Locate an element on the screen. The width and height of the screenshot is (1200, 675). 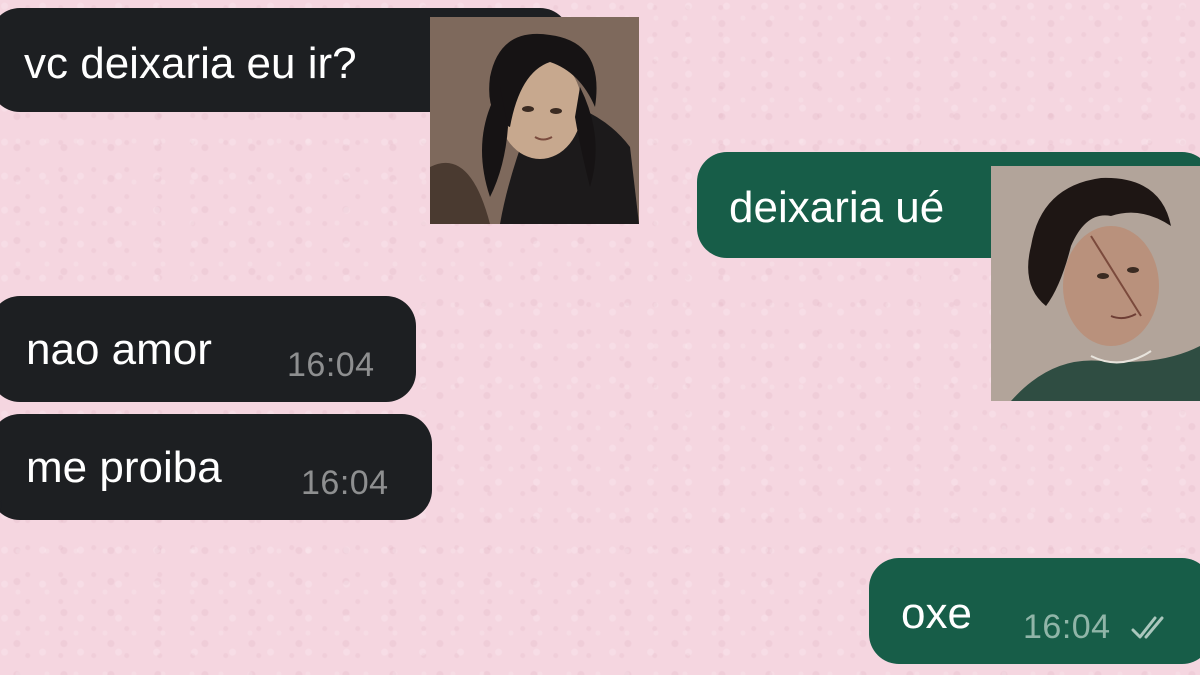
avatar-long-dark-hair is located at coordinates (534, 120).